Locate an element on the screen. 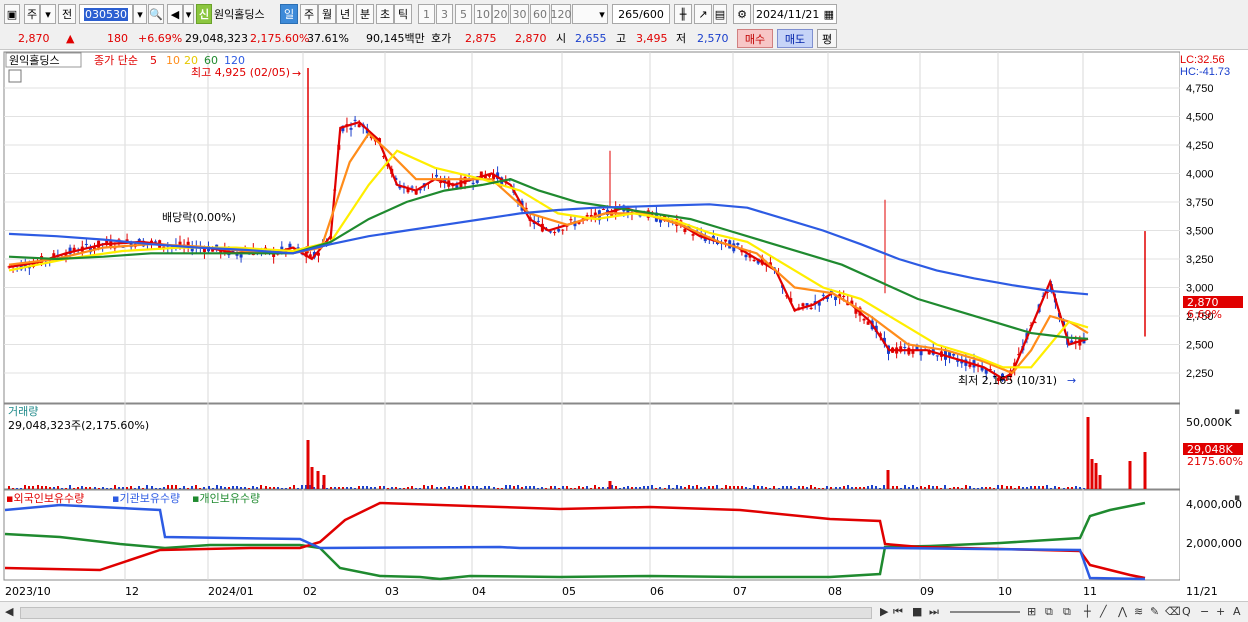  scroll-left-icon: ◀ is located at coordinates (9, 612).